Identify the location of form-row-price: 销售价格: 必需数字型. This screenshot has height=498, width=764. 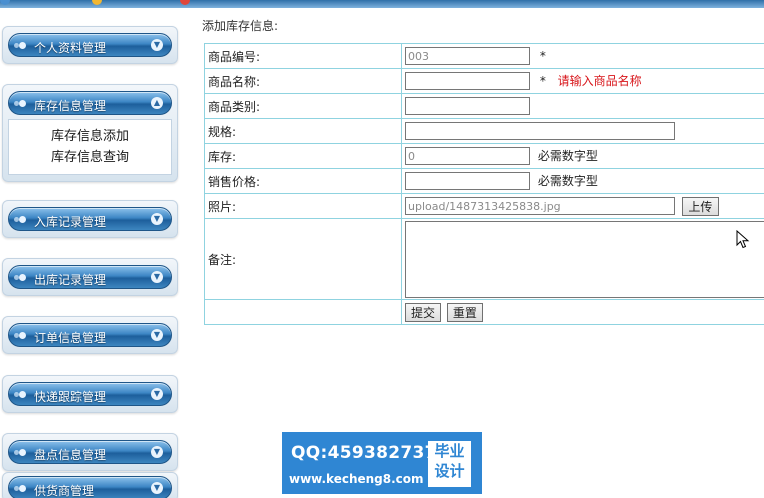
(484, 181).